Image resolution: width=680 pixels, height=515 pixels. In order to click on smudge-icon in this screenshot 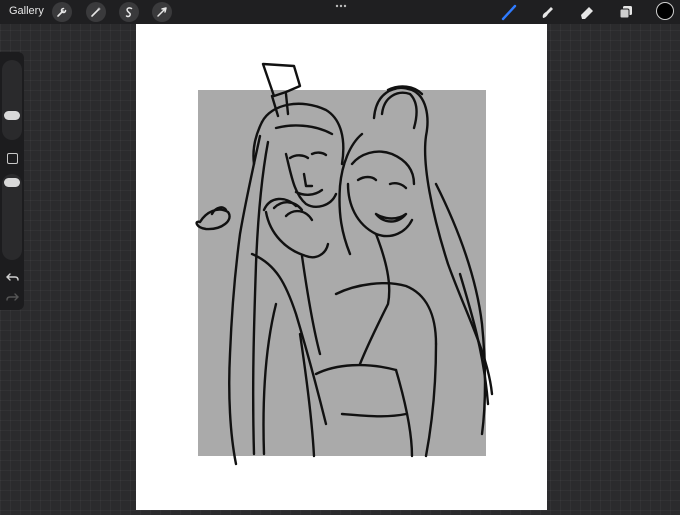, I will do `click(547, 12)`.